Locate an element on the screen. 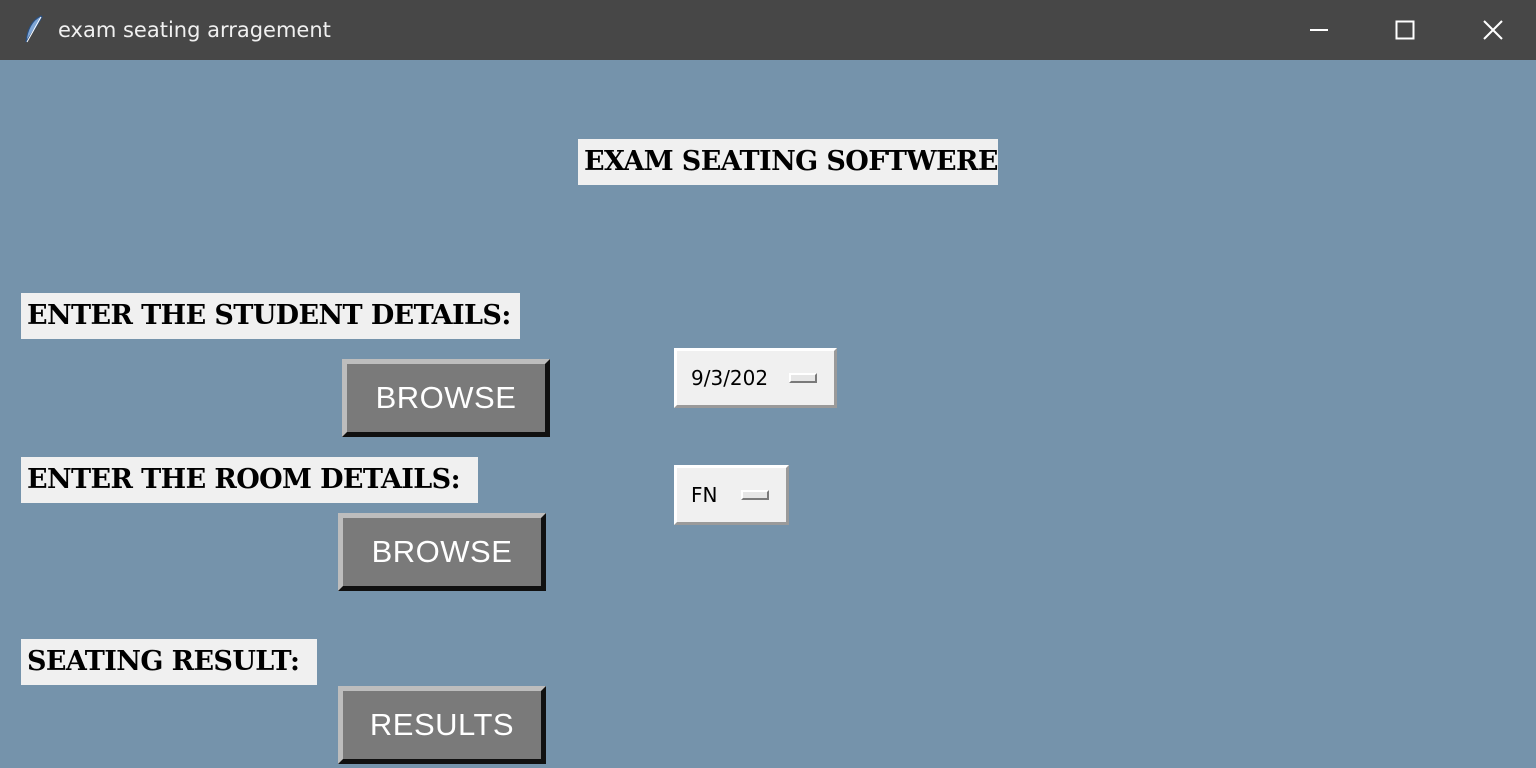 Image resolution: width=1536 pixels, height=768 pixels. session-option-value: FN is located at coordinates (704, 495).